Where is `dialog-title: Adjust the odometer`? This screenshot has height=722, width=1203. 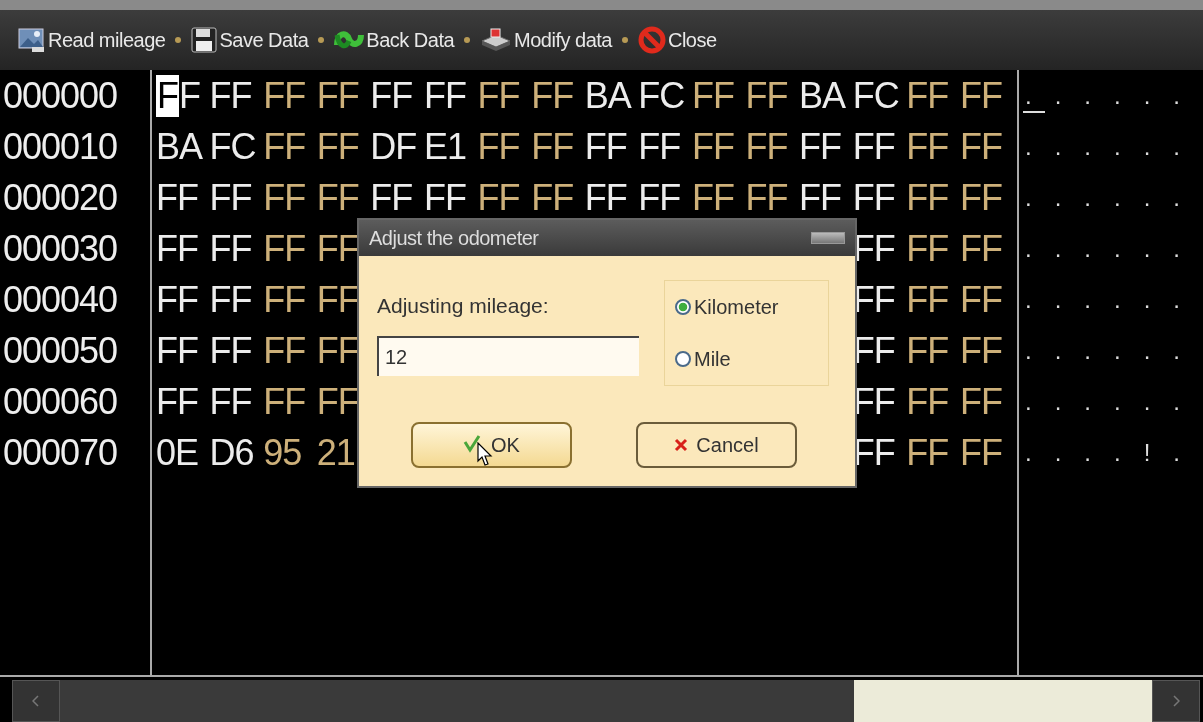
dialog-title: Adjust the odometer is located at coordinates (454, 238).